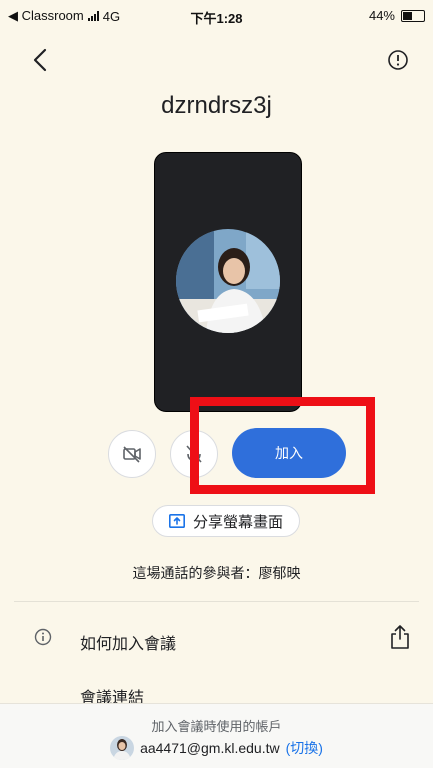 Image resolution: width=433 pixels, height=768 pixels. Describe the element at coordinates (398, 60) in the screenshot. I see `report-issue-icon` at that location.